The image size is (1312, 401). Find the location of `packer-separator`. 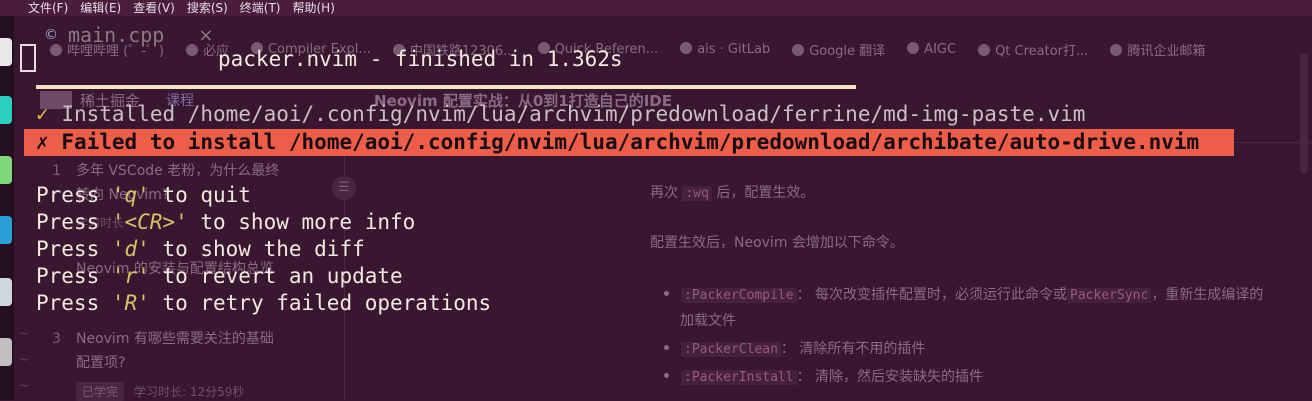

packer-separator is located at coordinates (446, 87).